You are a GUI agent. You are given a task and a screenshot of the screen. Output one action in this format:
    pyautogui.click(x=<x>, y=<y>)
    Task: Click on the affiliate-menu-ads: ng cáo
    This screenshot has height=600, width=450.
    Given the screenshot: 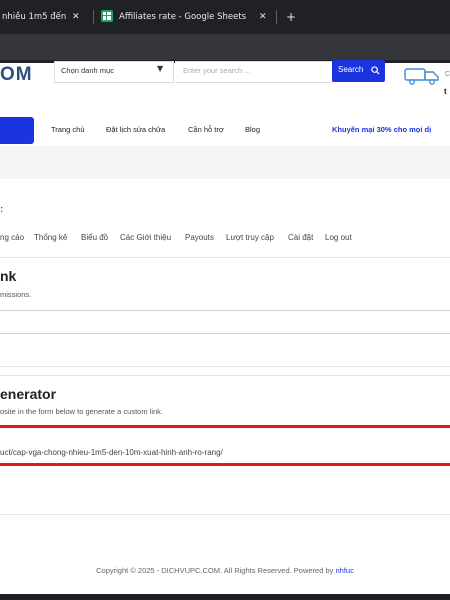 What is the action you would take?
    pyautogui.click(x=12, y=237)
    